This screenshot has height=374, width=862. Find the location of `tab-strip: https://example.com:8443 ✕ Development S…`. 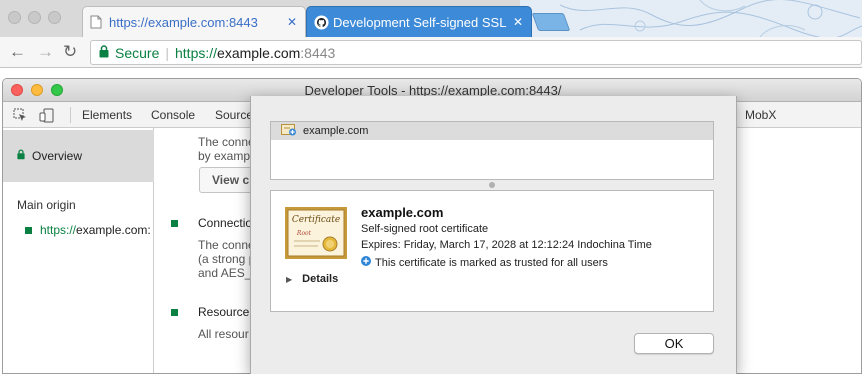

tab-strip: https://example.com:8443 ✕ Development S… is located at coordinates (431, 18).